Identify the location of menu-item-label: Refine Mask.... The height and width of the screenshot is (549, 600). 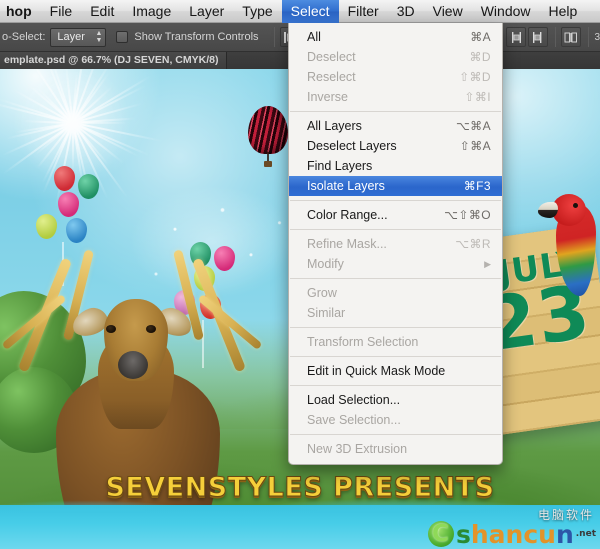
(347, 244).